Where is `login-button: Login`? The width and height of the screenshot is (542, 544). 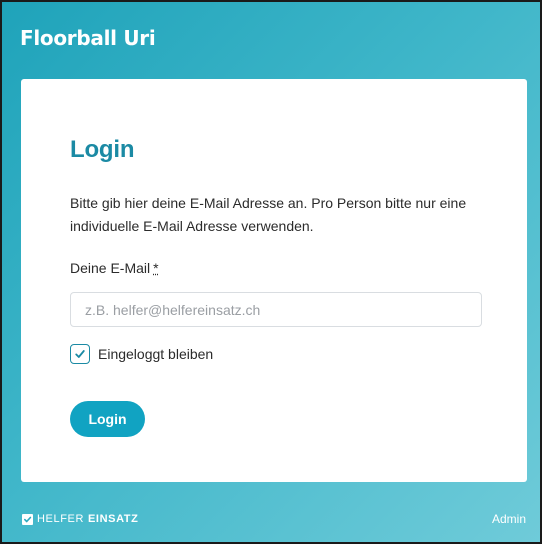 login-button: Login is located at coordinates (107, 419).